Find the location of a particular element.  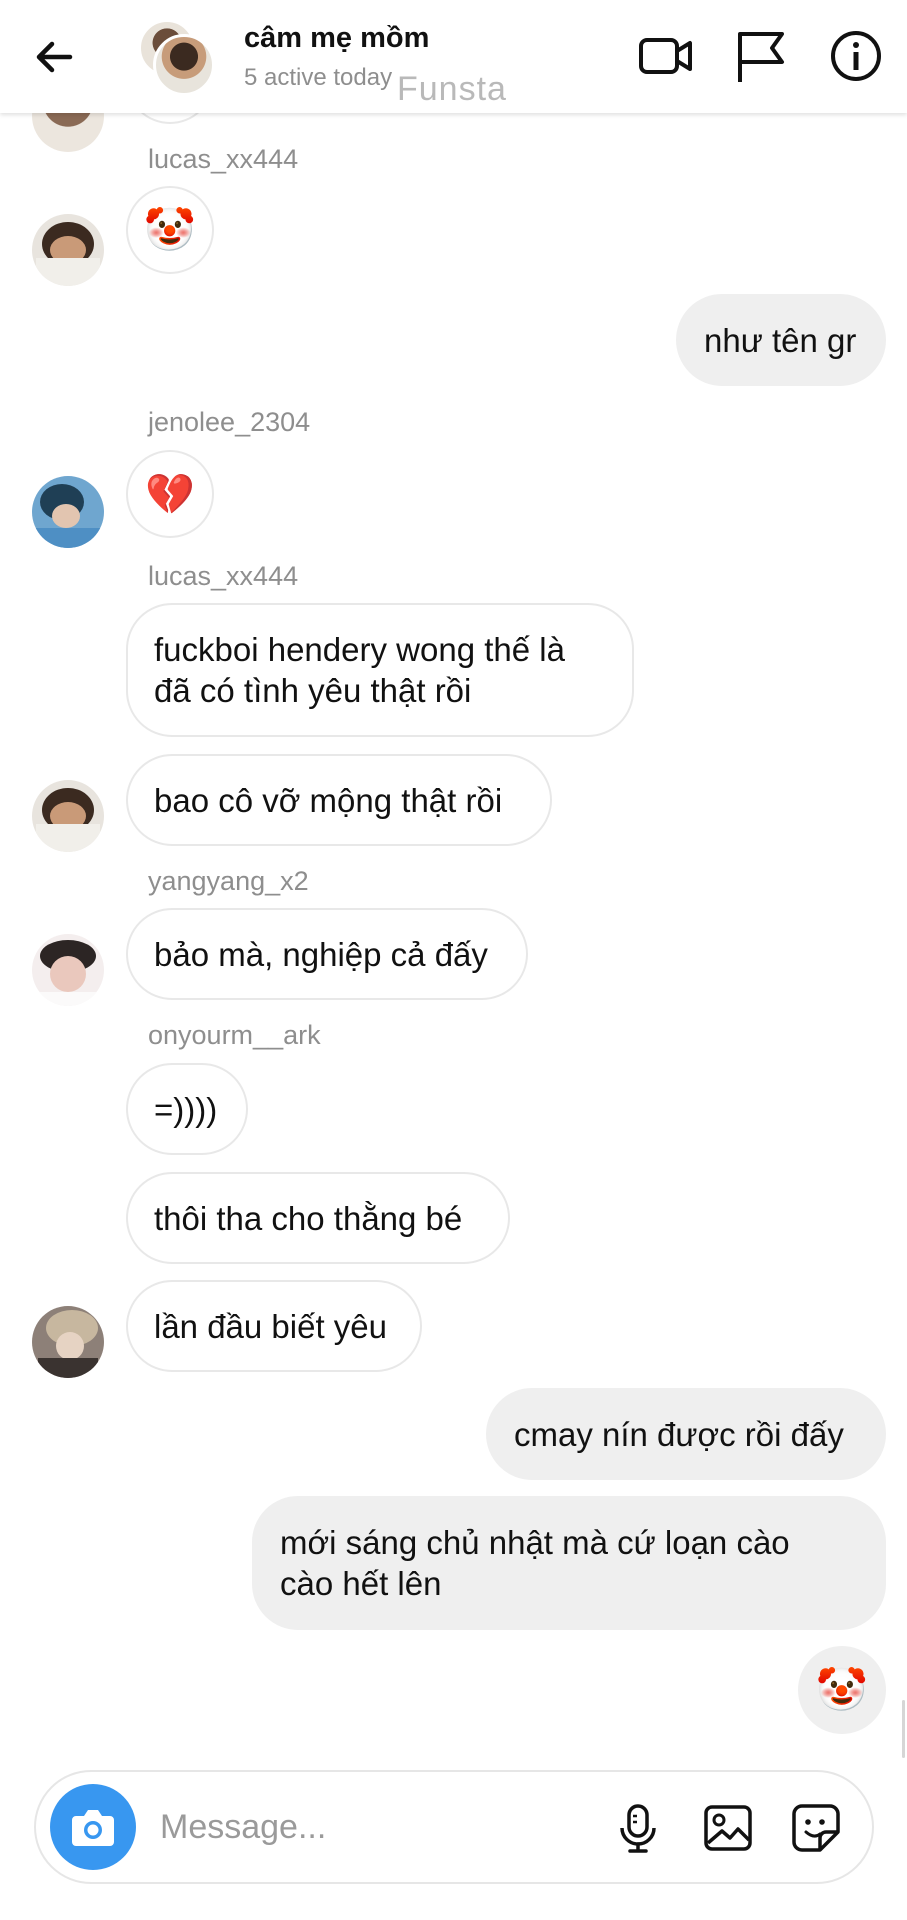

message-input is located at coordinates (380, 1827).